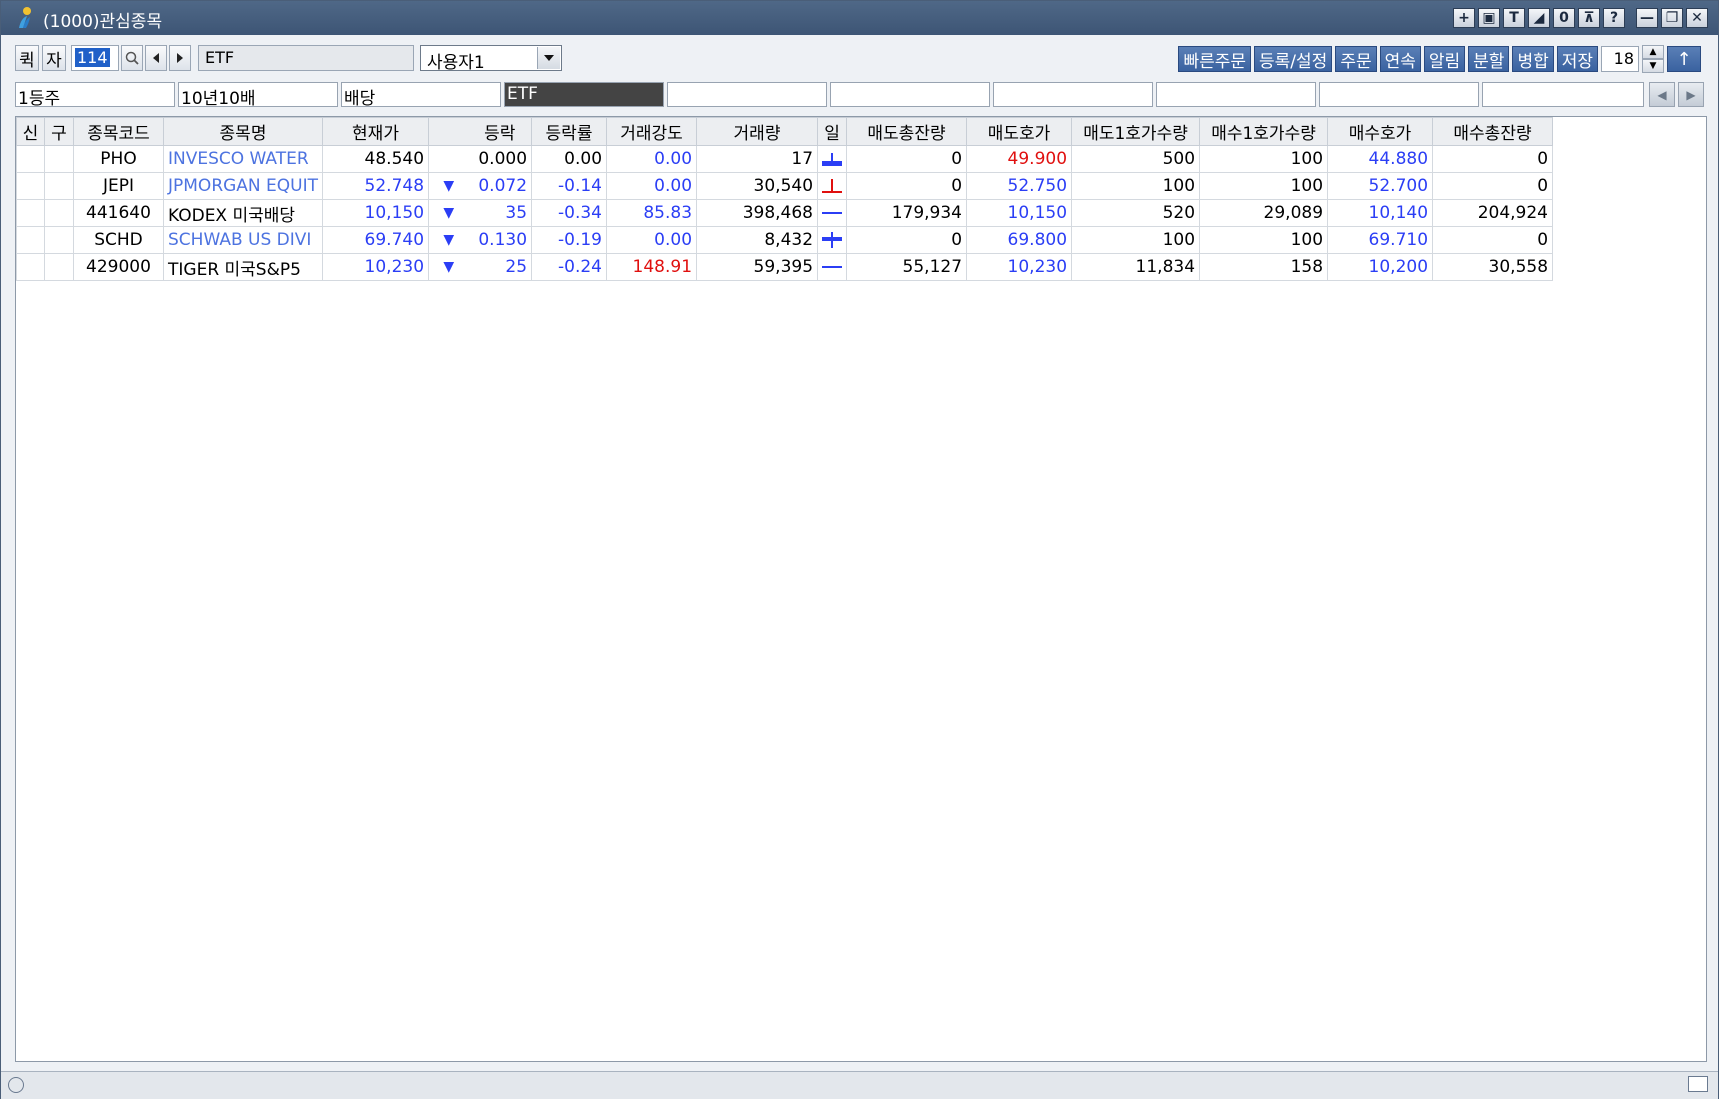 This screenshot has width=1719, height=1099. Describe the element at coordinates (118, 267) in the screenshot. I see `cell-code: 429000` at that location.